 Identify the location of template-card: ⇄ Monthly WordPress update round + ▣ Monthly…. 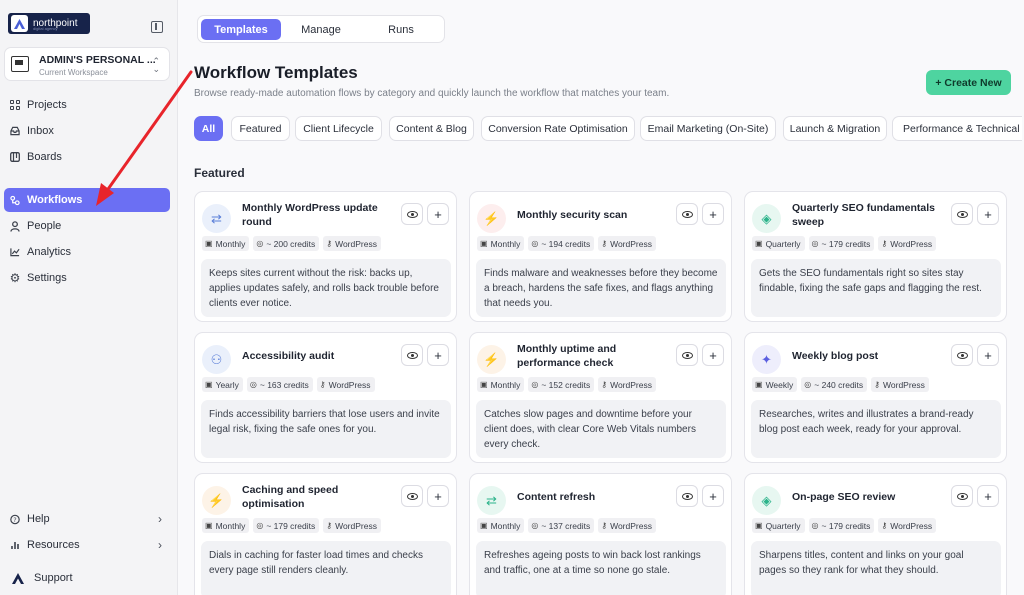
(325, 256).